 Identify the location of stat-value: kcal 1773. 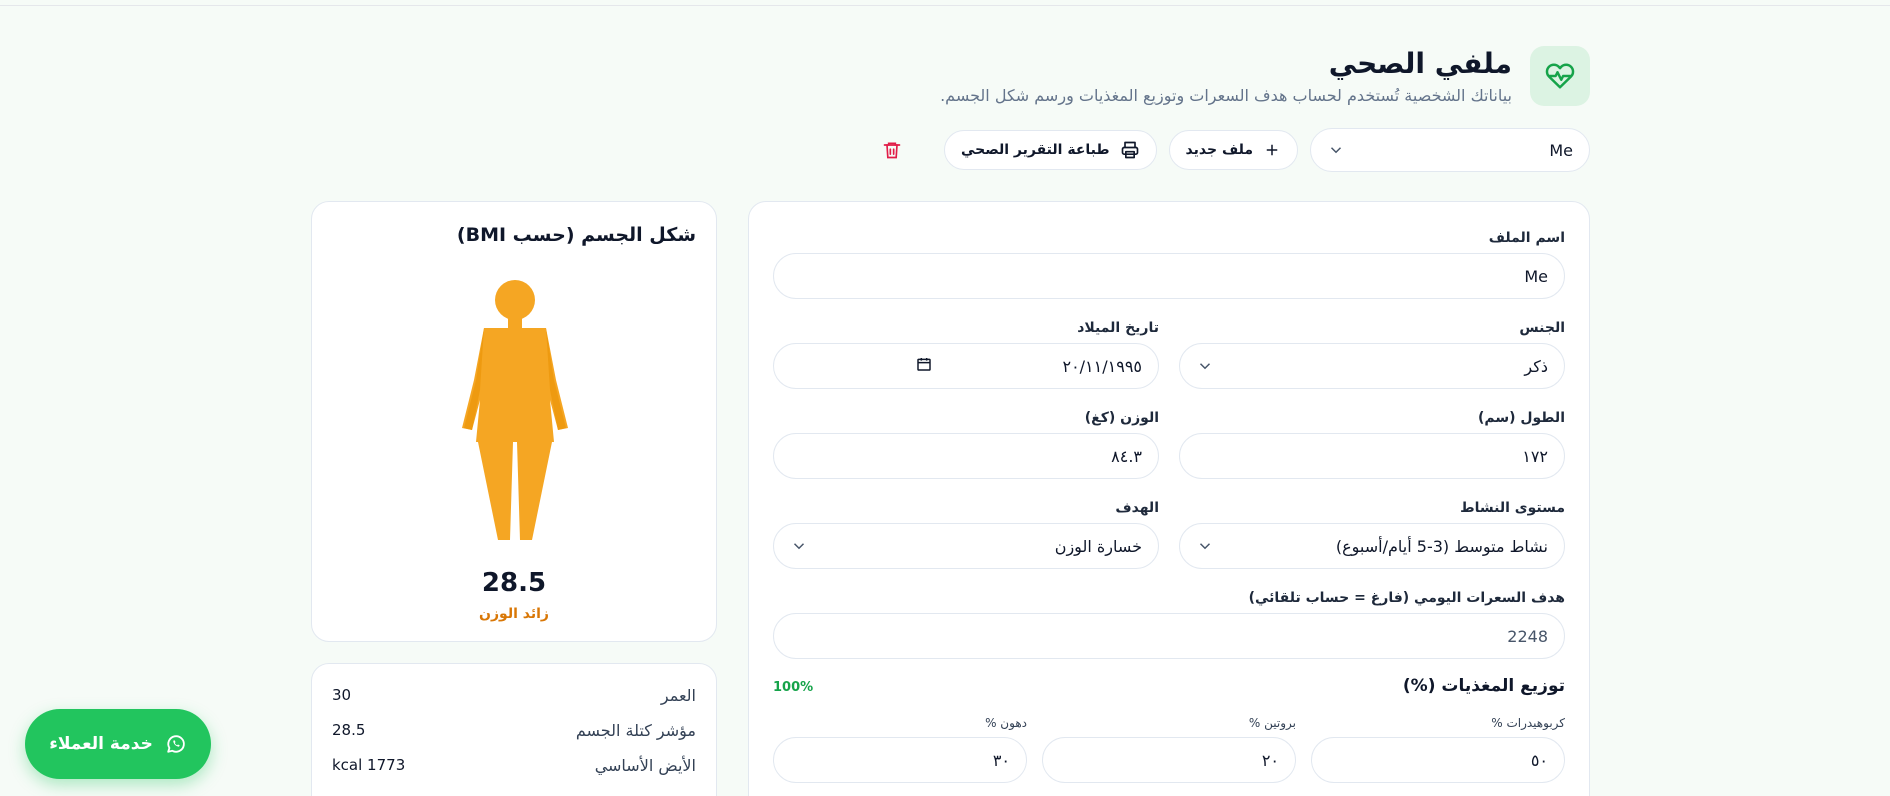
(369, 765).